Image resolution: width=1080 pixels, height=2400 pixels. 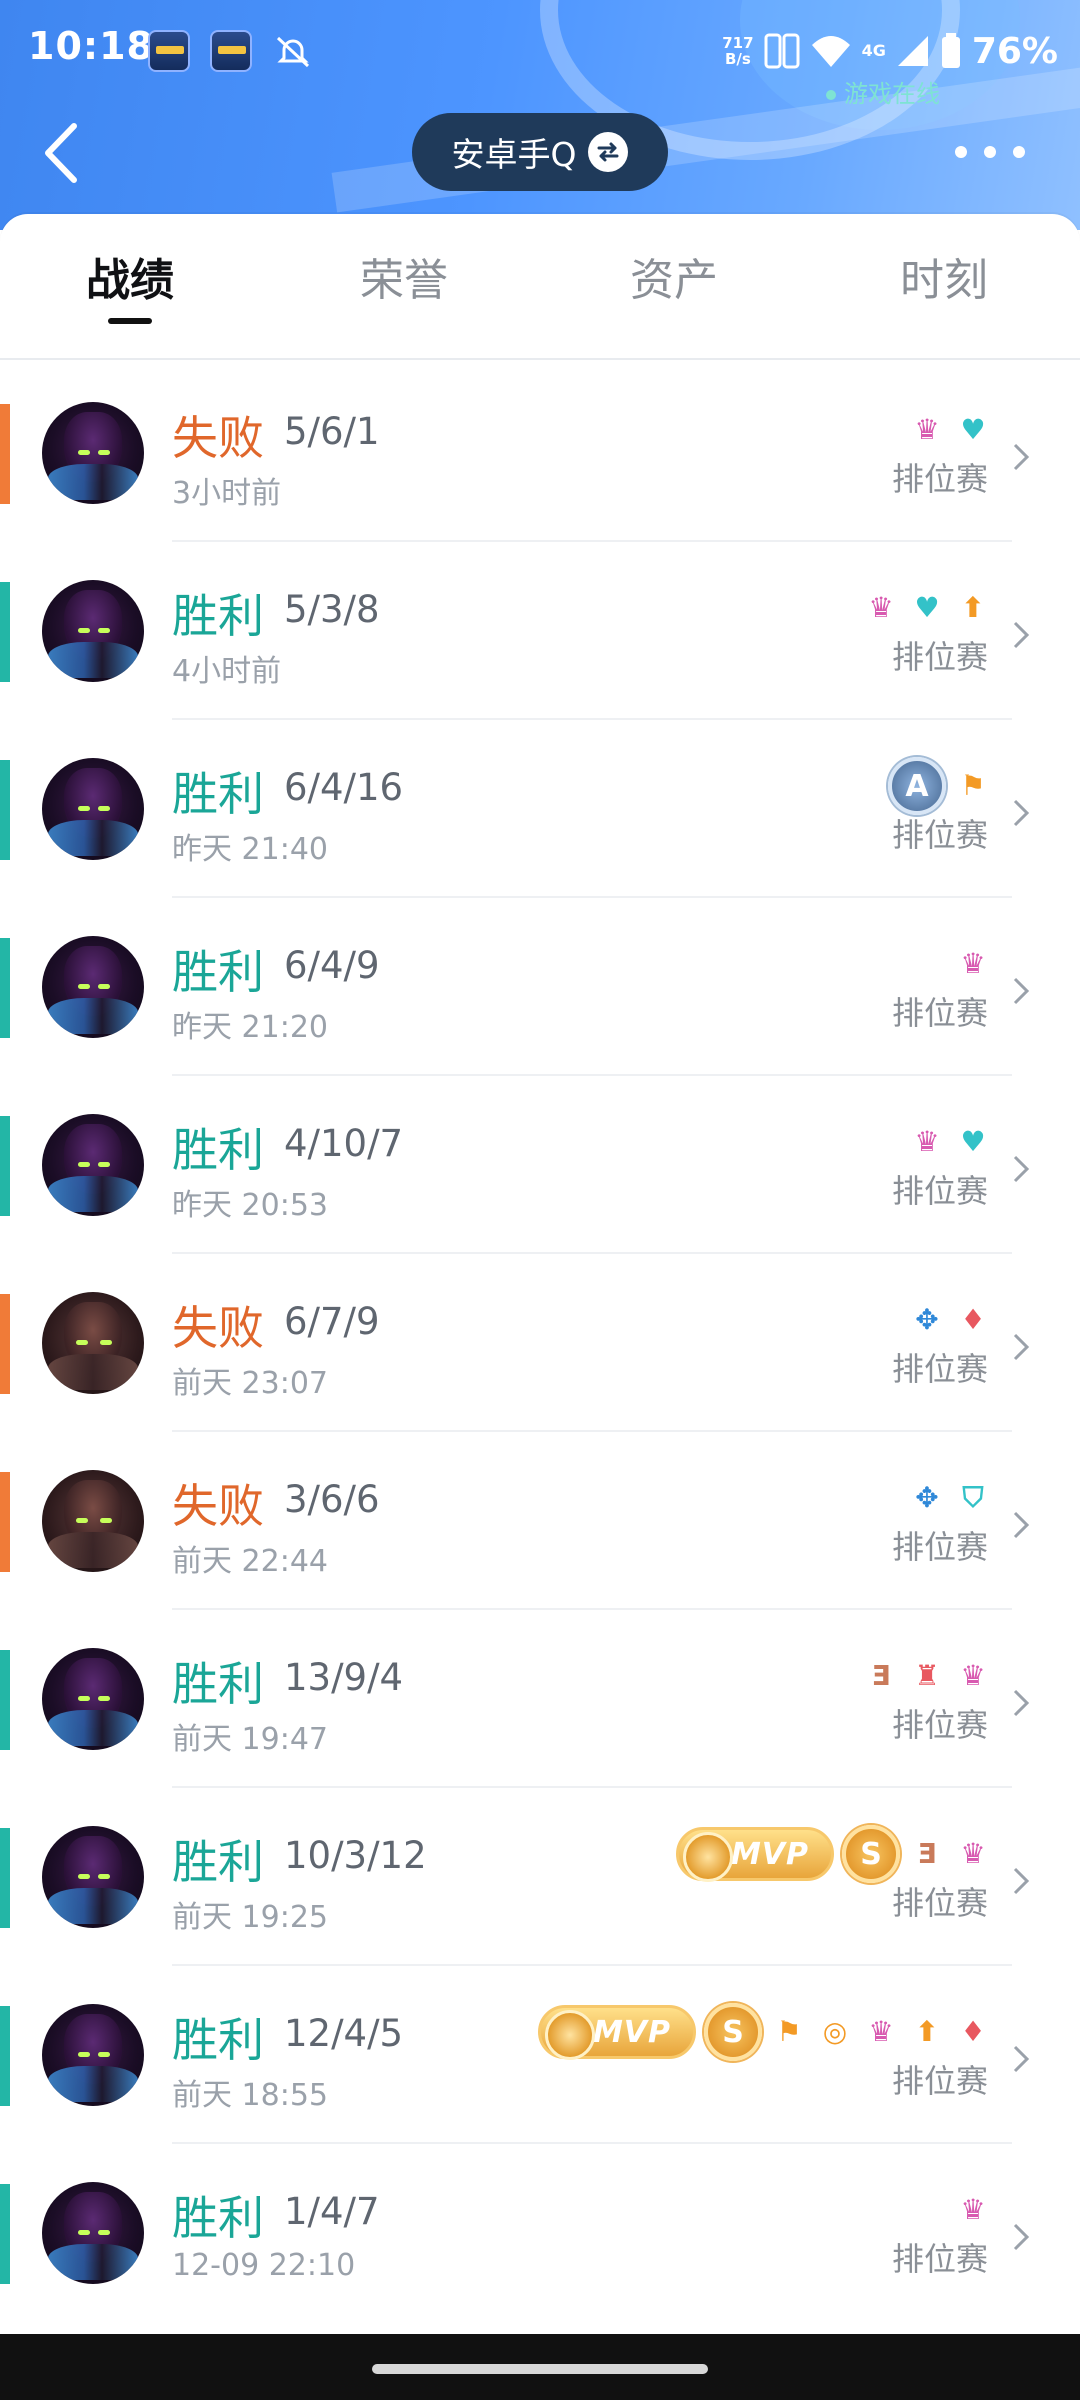 I want to click on tab-label: 荣誉, so click(x=404, y=280).